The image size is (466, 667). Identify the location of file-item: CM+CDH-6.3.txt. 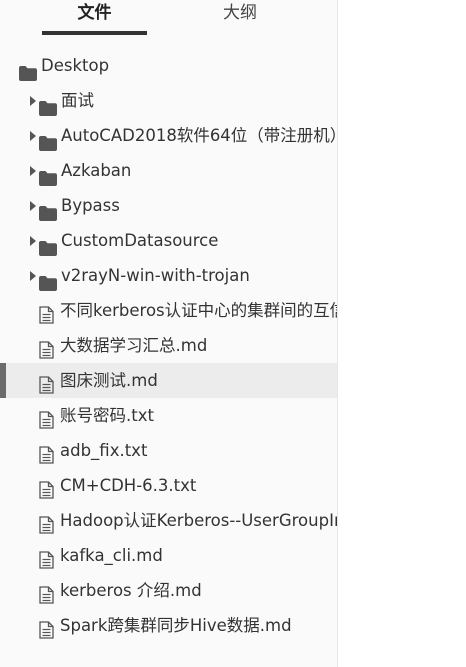
(168, 485).